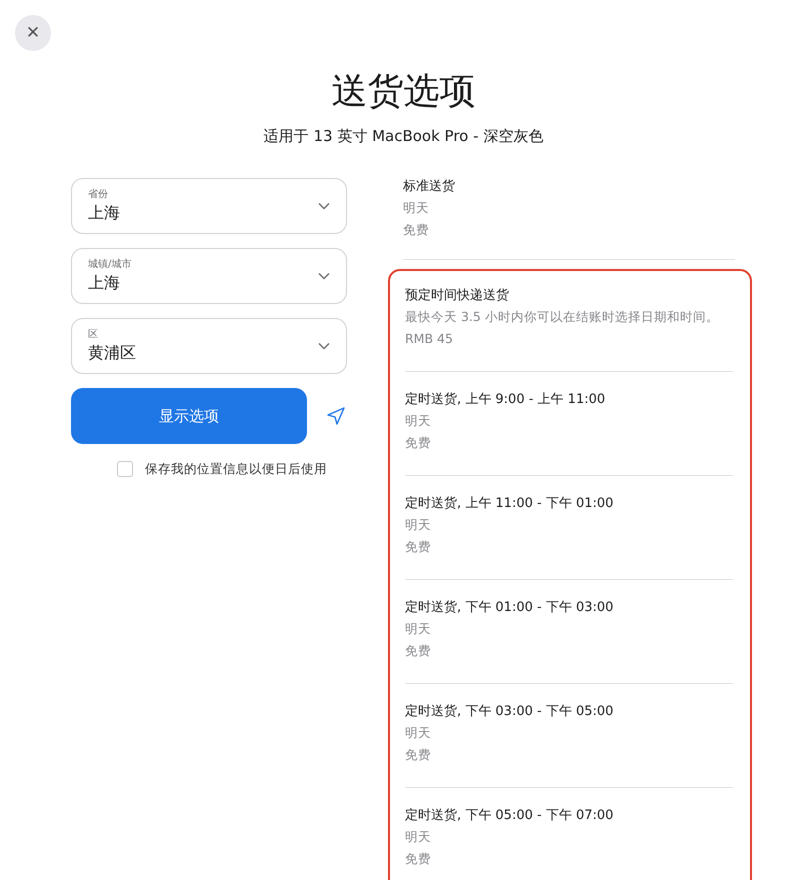 Image resolution: width=807 pixels, height=880 pixels. Describe the element at coordinates (110, 264) in the screenshot. I see `field-label: 城镇/城市` at that location.